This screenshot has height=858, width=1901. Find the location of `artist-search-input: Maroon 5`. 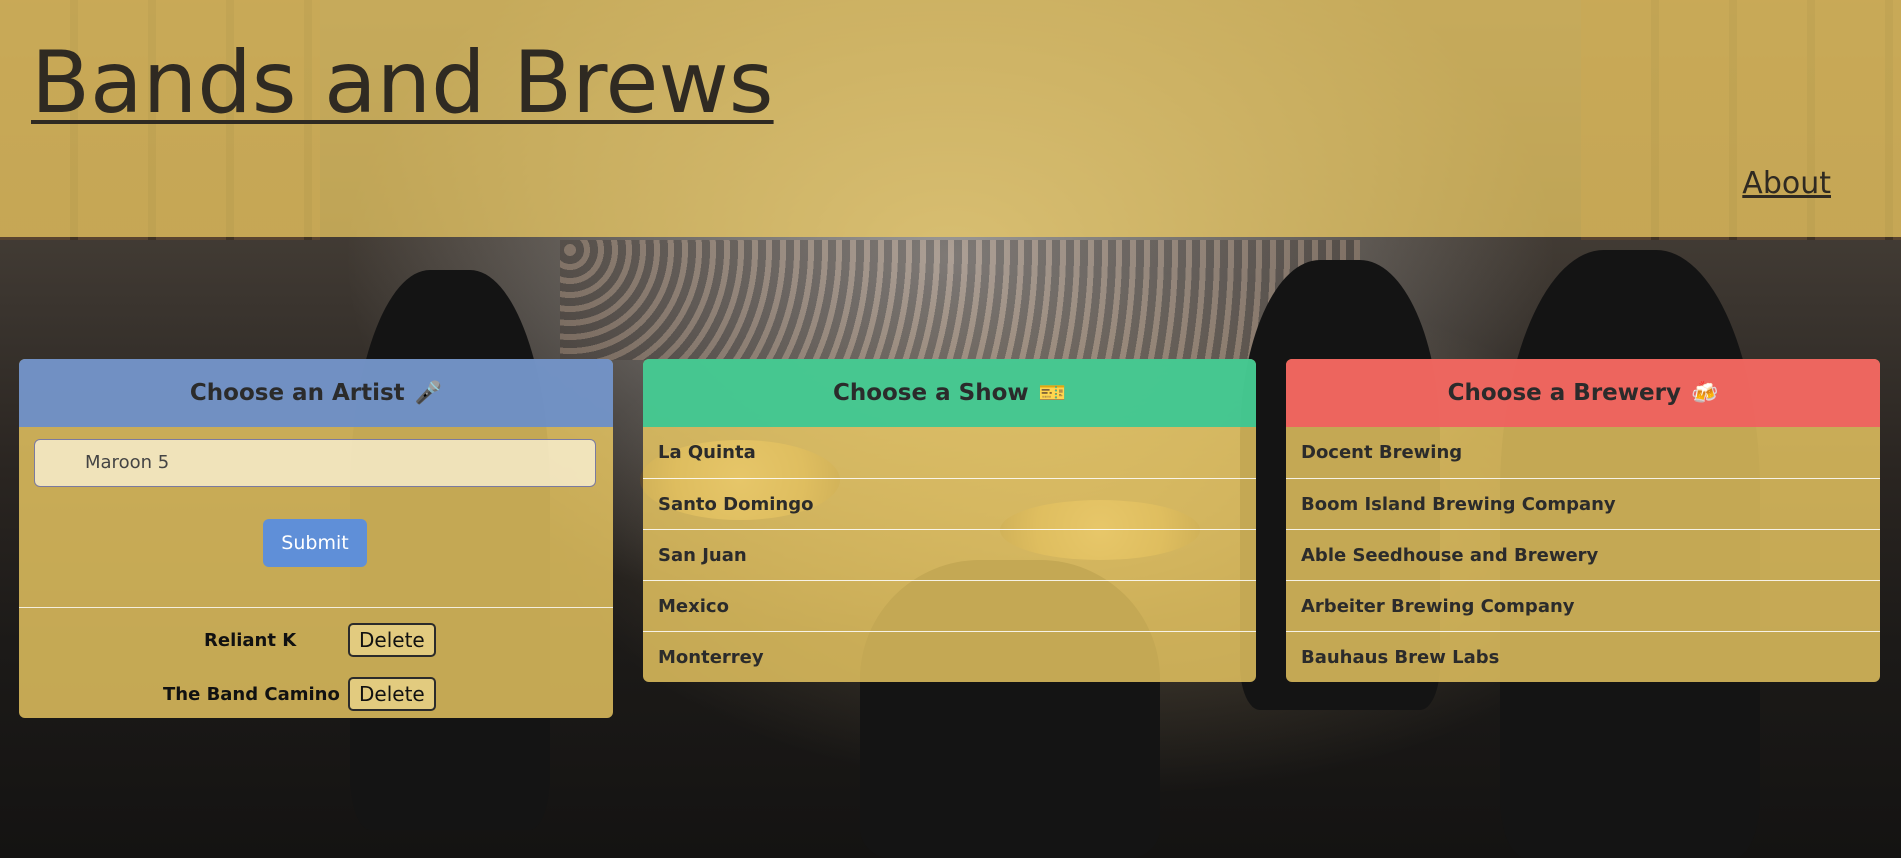

artist-search-input: Maroon 5 is located at coordinates (315, 463).